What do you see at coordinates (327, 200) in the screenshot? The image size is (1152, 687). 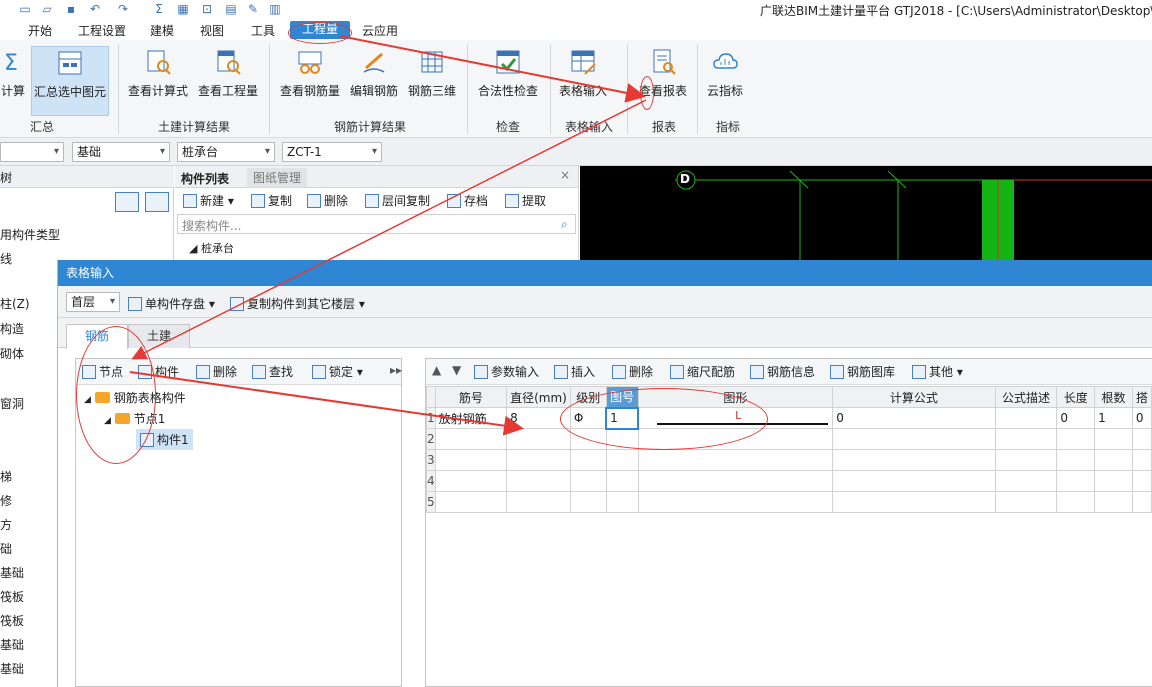 I see `delete-button: 删除` at bounding box center [327, 200].